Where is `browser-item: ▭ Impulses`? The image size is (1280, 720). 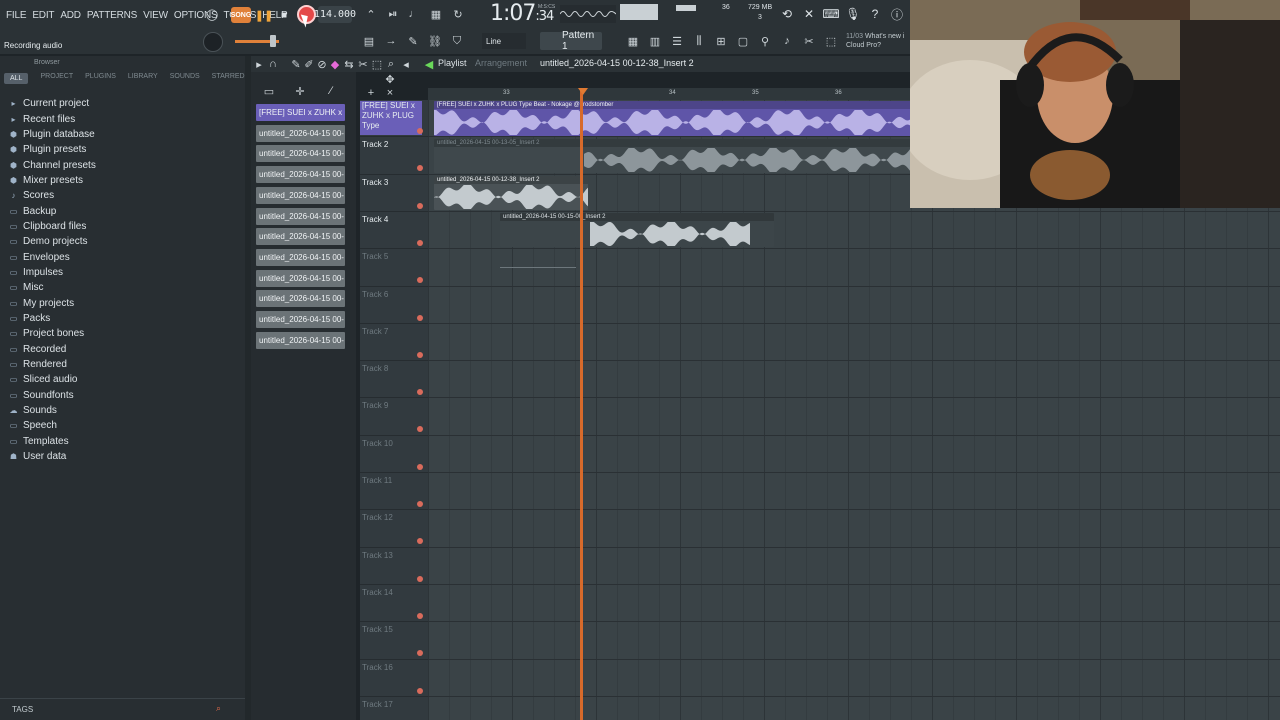 browser-item: ▭ Impulses is located at coordinates (124, 272).